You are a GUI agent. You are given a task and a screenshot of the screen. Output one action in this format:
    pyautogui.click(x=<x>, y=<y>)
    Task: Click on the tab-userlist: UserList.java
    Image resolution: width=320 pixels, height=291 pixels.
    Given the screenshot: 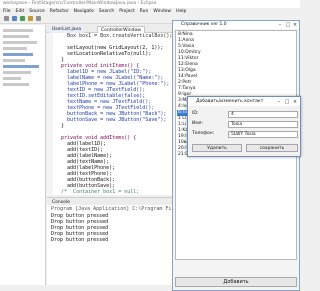 What is the action you would take?
    pyautogui.click(x=66, y=29)
    